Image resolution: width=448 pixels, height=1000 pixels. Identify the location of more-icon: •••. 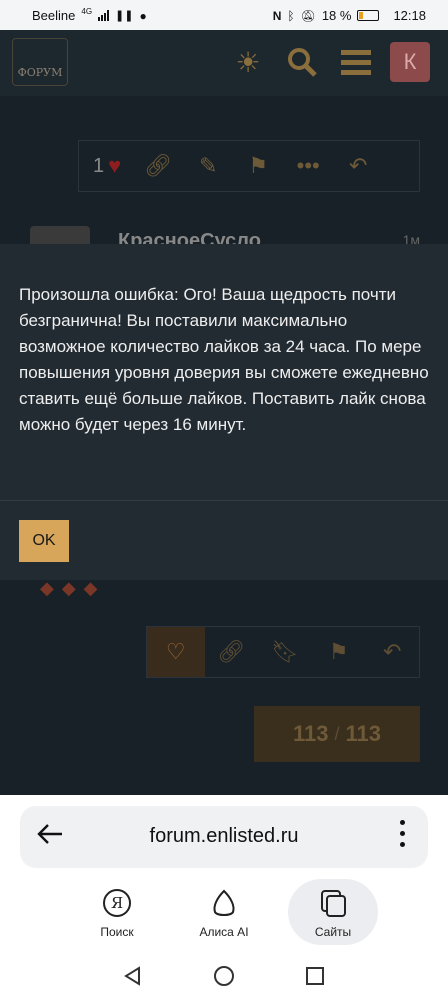
(308, 166).